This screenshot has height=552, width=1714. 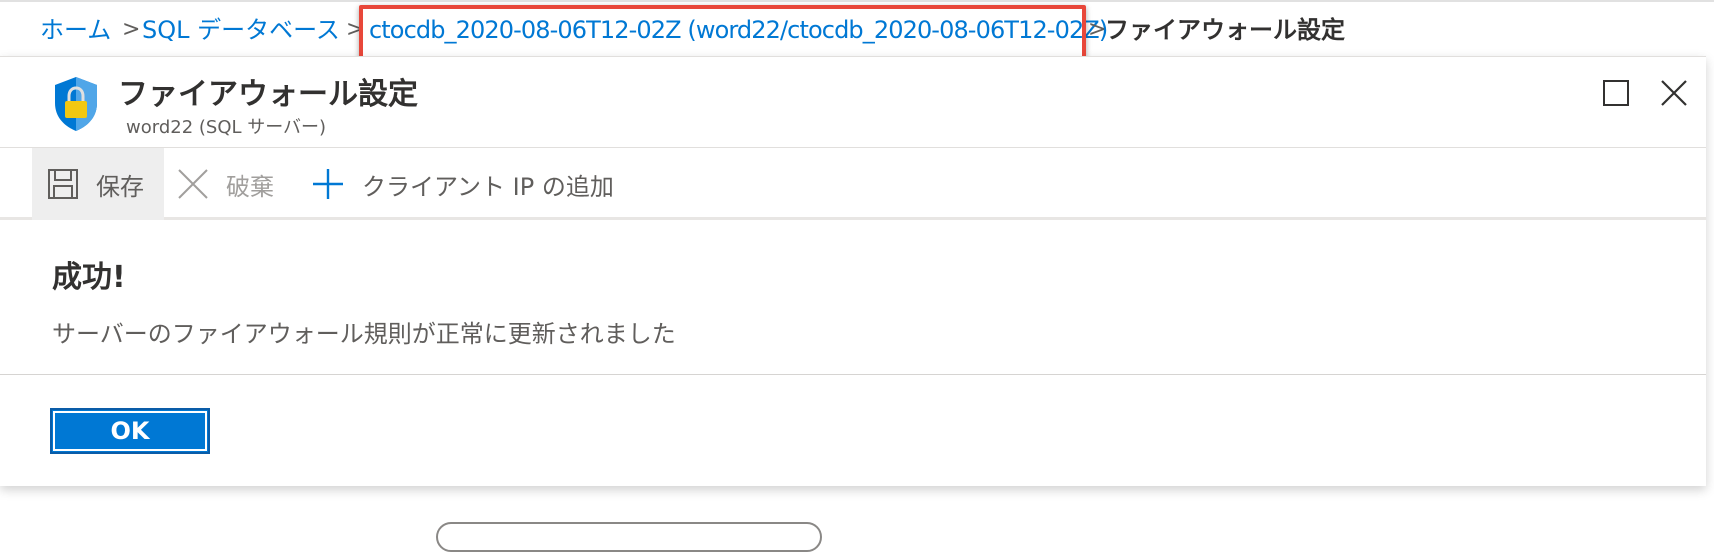 What do you see at coordinates (226, 127) in the screenshot?
I see `blade-subtitle: word22 (SQL サーバー)` at bounding box center [226, 127].